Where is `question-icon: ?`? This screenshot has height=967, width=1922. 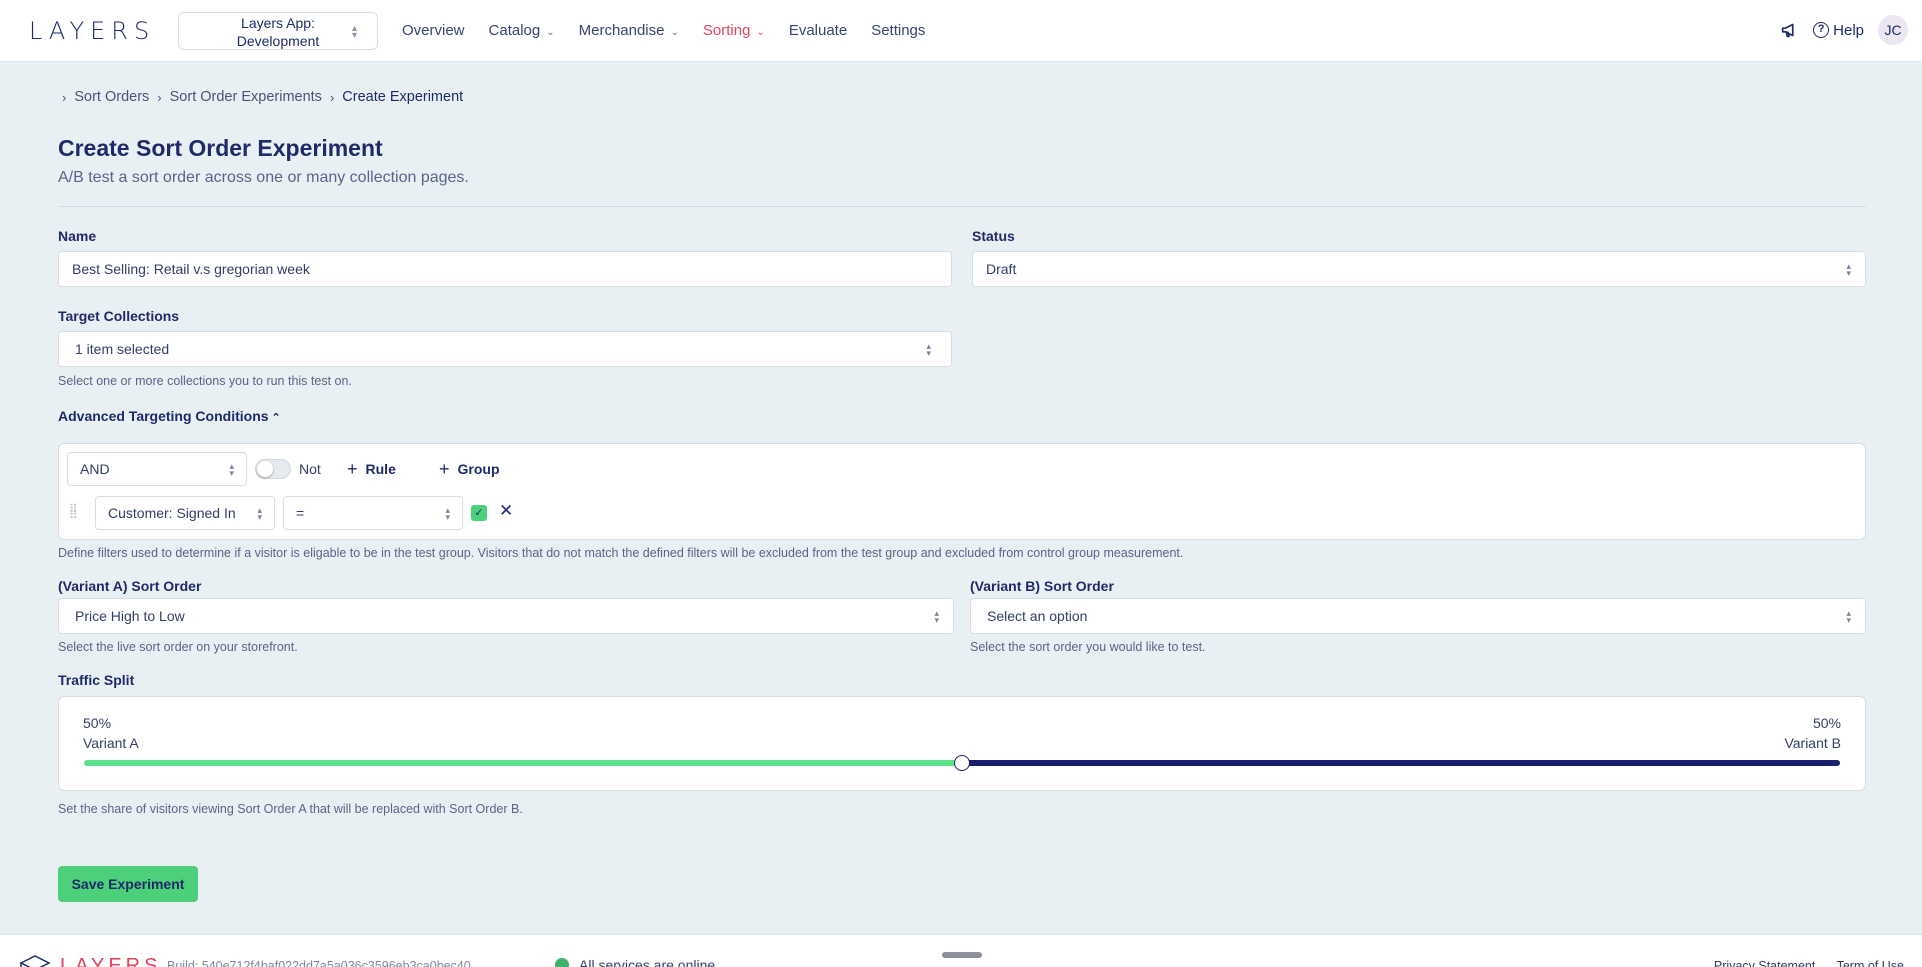
question-icon: ? is located at coordinates (1821, 30).